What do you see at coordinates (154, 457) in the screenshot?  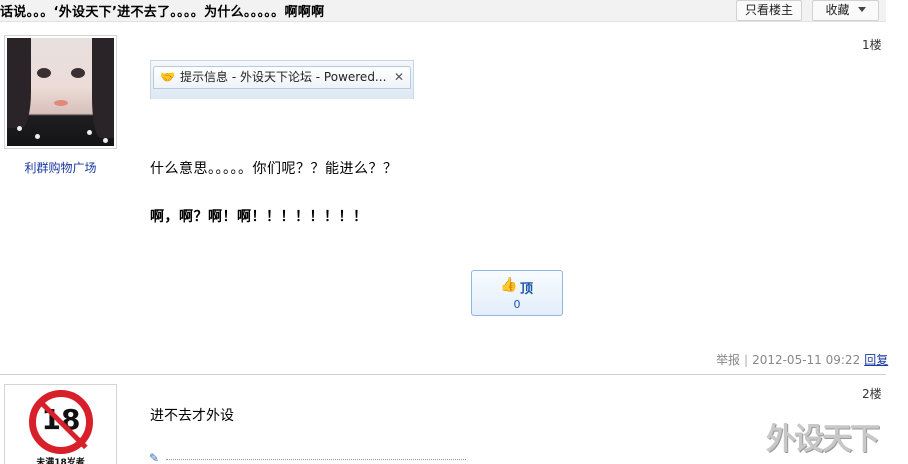 I see `pencil-icon: ✎` at bounding box center [154, 457].